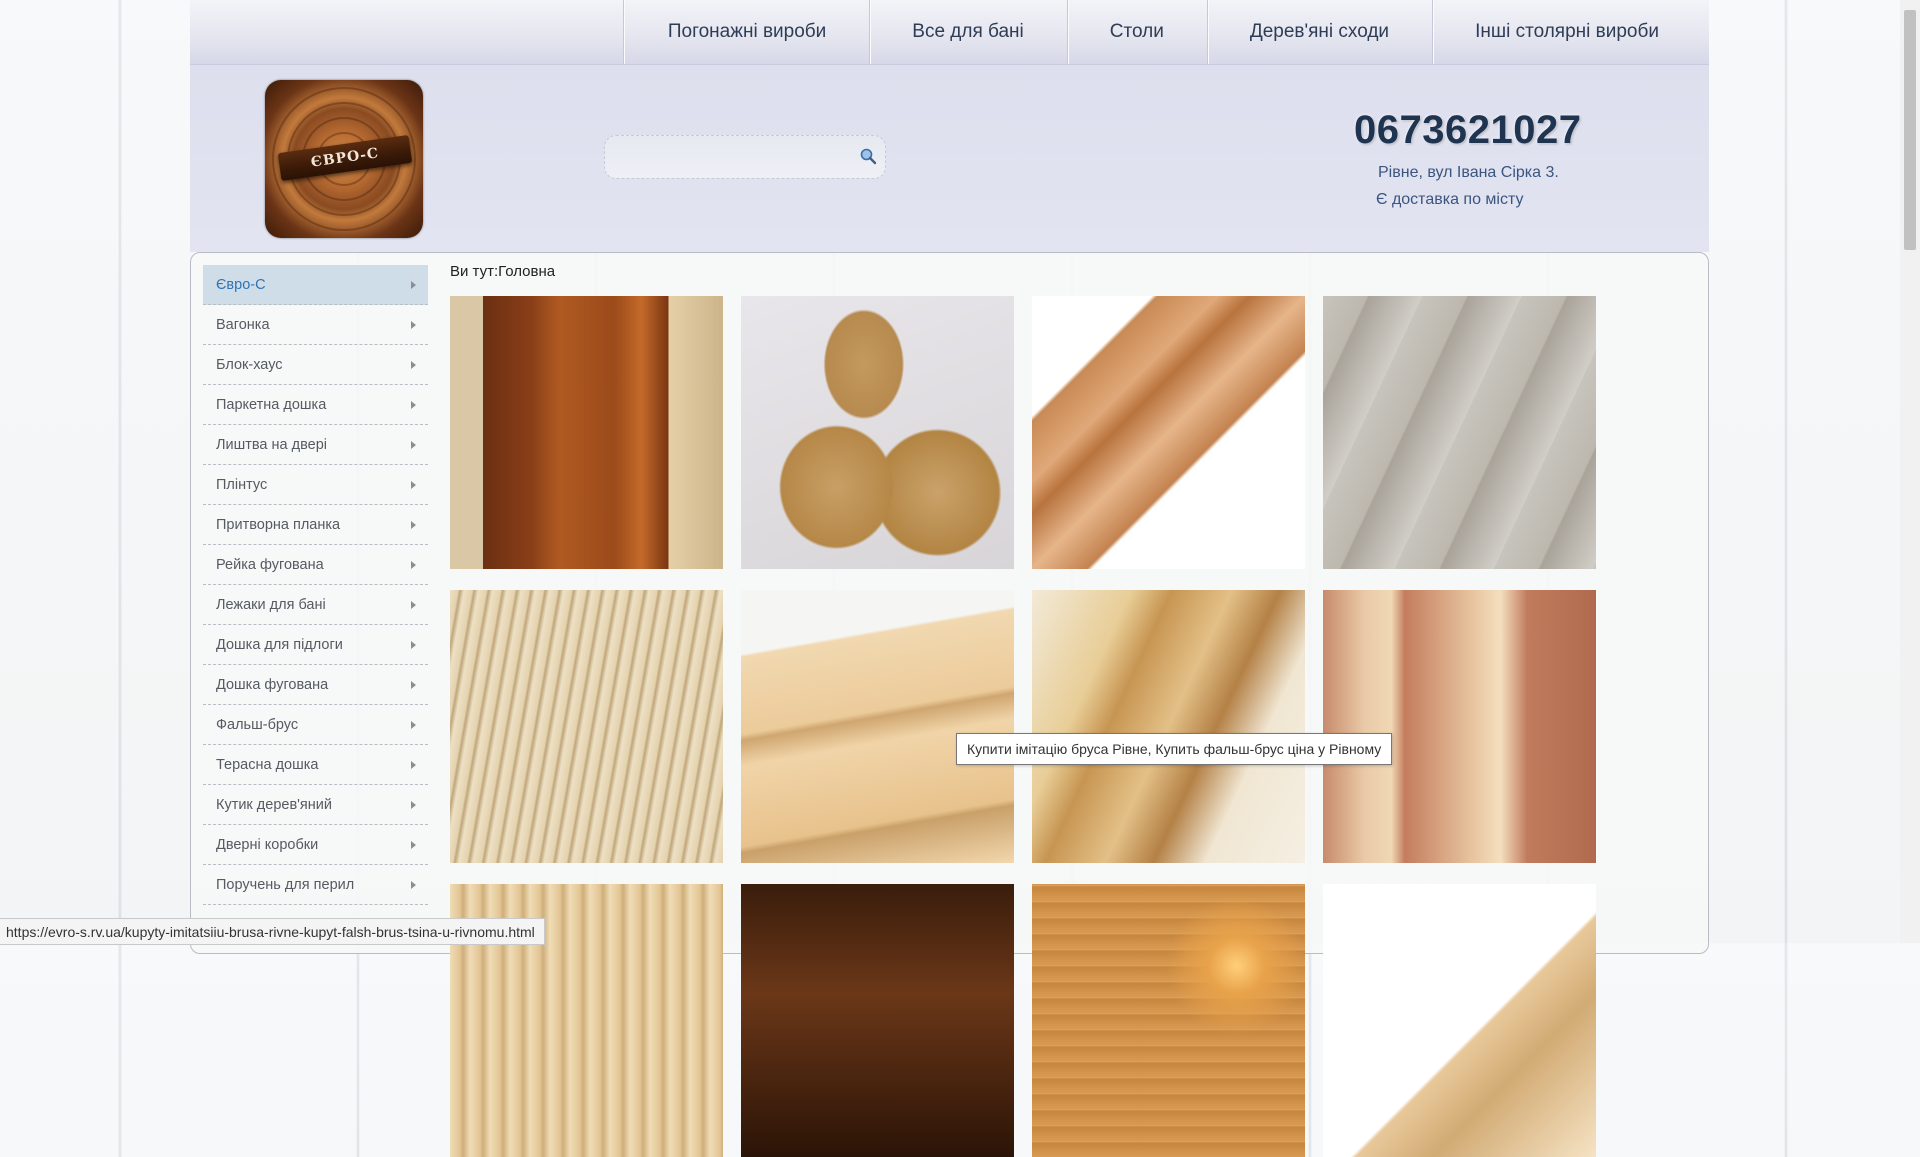 The height and width of the screenshot is (1157, 1920). I want to click on false-beam-photo, so click(1168, 726).